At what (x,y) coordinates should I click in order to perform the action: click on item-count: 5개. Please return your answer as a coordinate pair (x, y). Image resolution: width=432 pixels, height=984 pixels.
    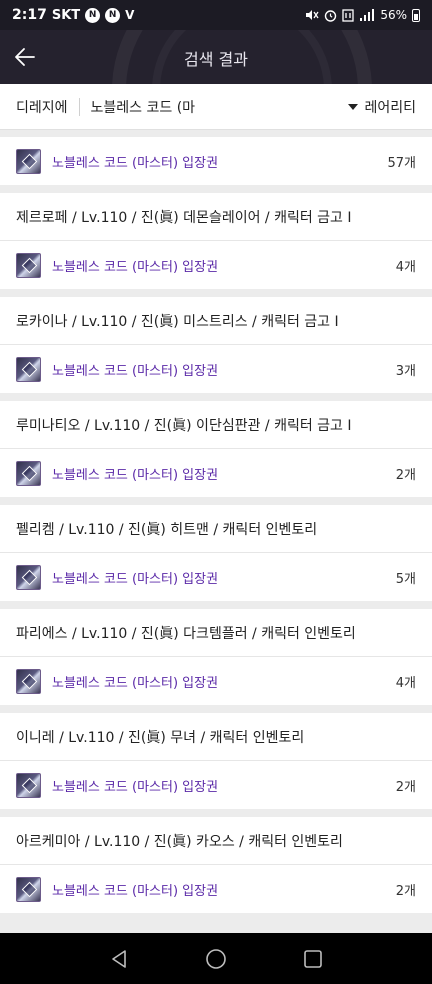
    Looking at the image, I should click on (405, 579).